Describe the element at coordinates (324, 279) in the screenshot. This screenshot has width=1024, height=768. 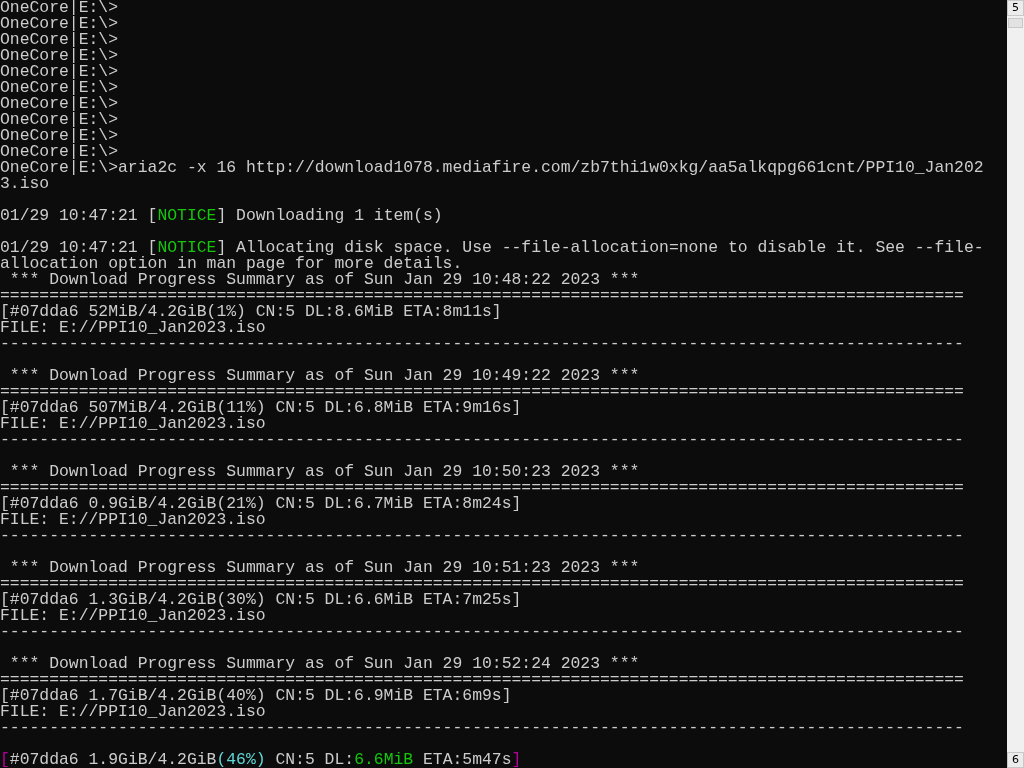
I see `terminal-line: *** Download Progress Summary as of Sun Jan 29 10:48:22 2023 ***` at that location.